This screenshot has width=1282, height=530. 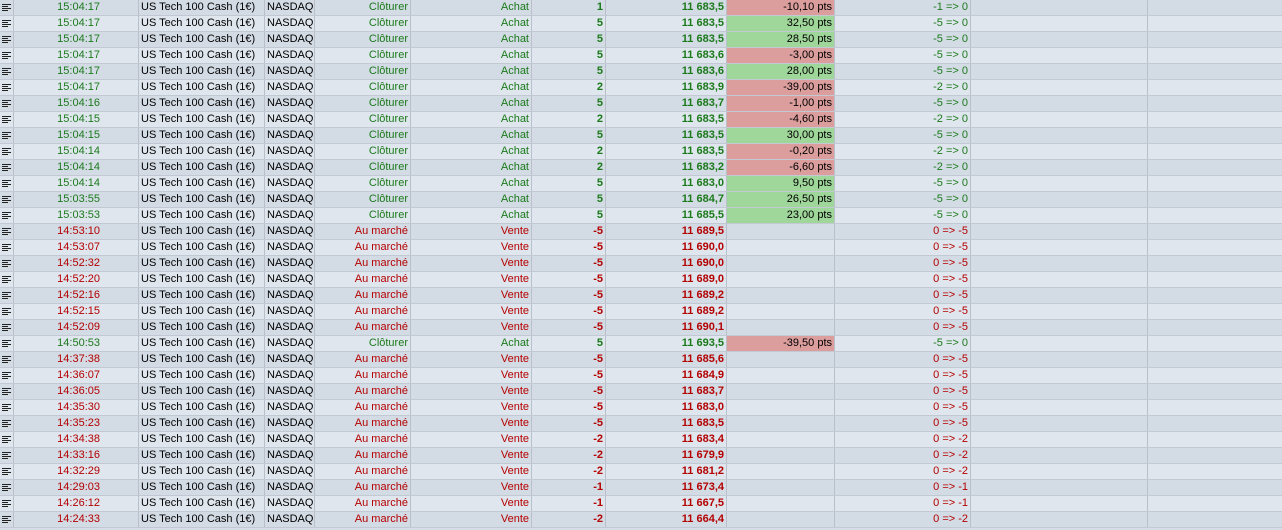 What do you see at coordinates (666, 487) in the screenshot?
I see `execution-price: 11 673,4` at bounding box center [666, 487].